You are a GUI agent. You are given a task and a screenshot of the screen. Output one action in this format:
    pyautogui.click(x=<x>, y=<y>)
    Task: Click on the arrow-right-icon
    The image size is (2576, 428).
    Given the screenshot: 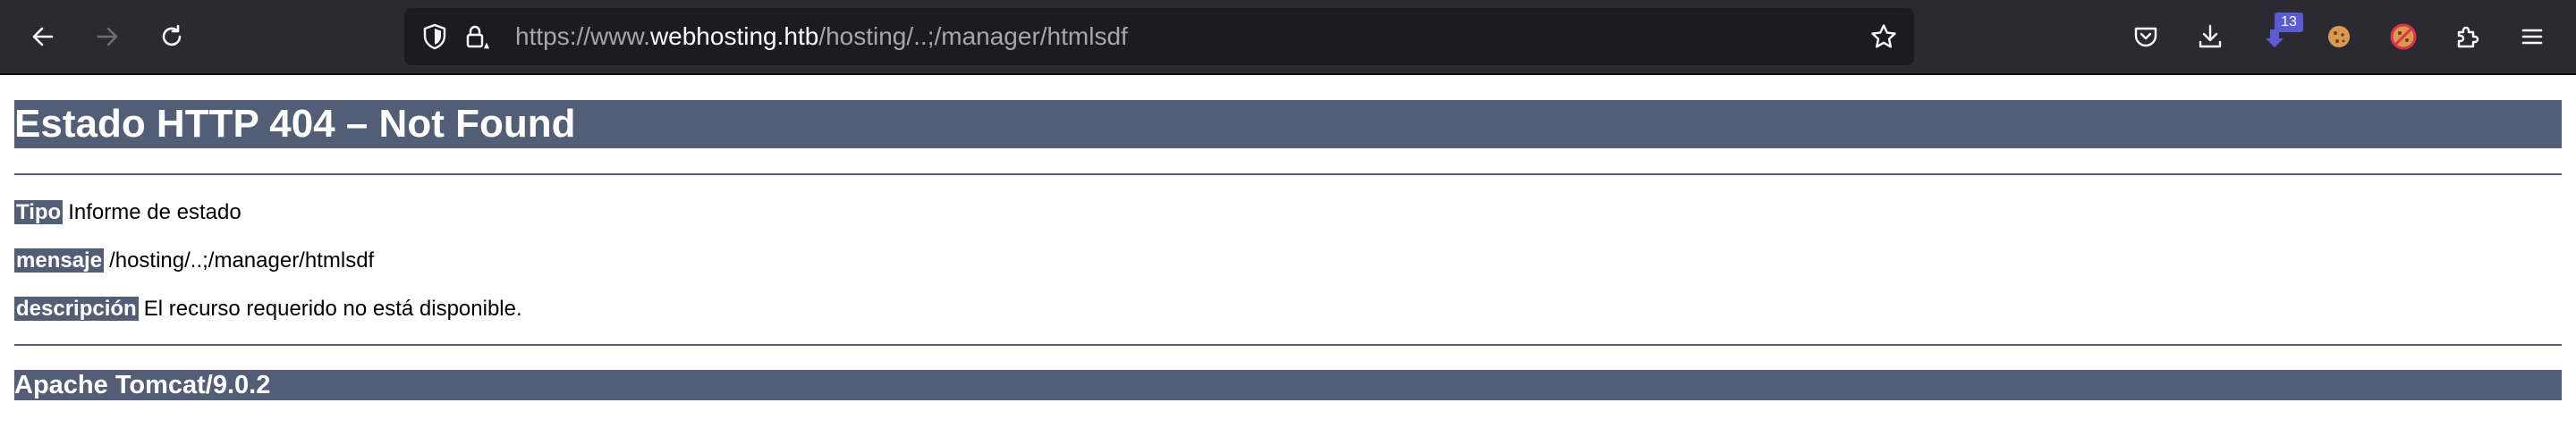 What is the action you would take?
    pyautogui.click(x=107, y=36)
    